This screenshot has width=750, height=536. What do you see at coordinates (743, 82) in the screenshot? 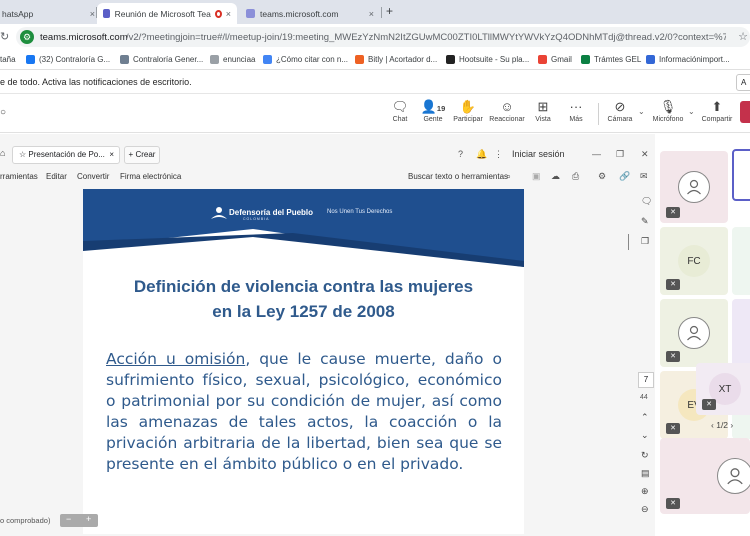
I see `enable-notifications-button: A` at bounding box center [743, 82].